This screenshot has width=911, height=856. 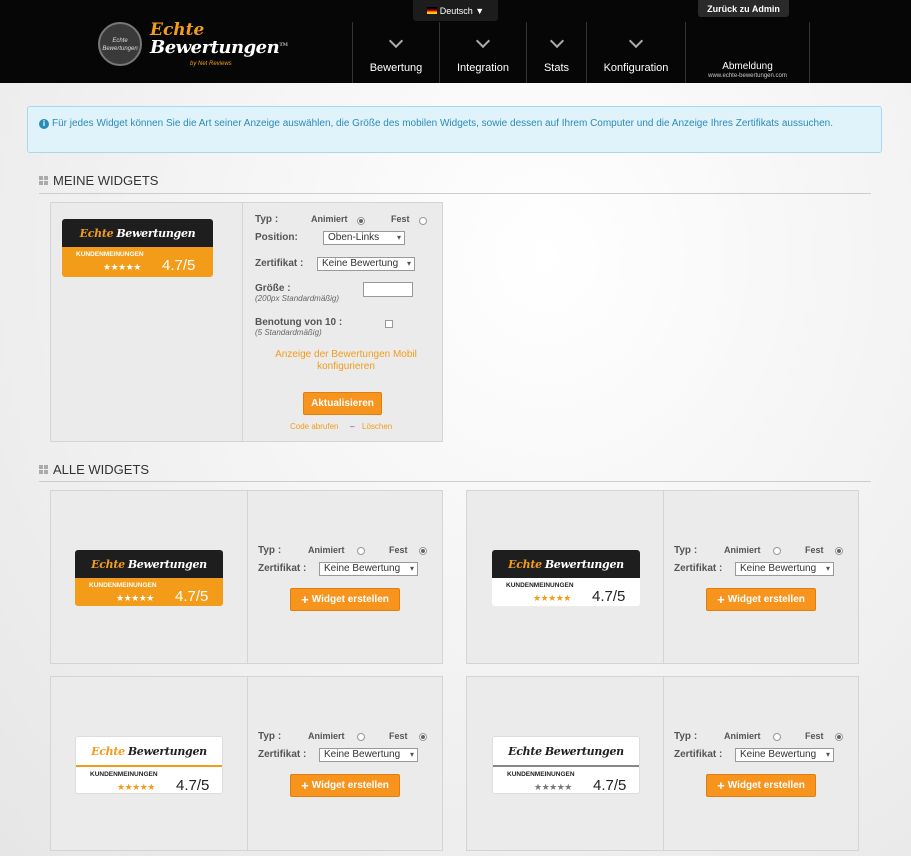 I want to click on logo-trademark: TM, so click(x=283, y=45).